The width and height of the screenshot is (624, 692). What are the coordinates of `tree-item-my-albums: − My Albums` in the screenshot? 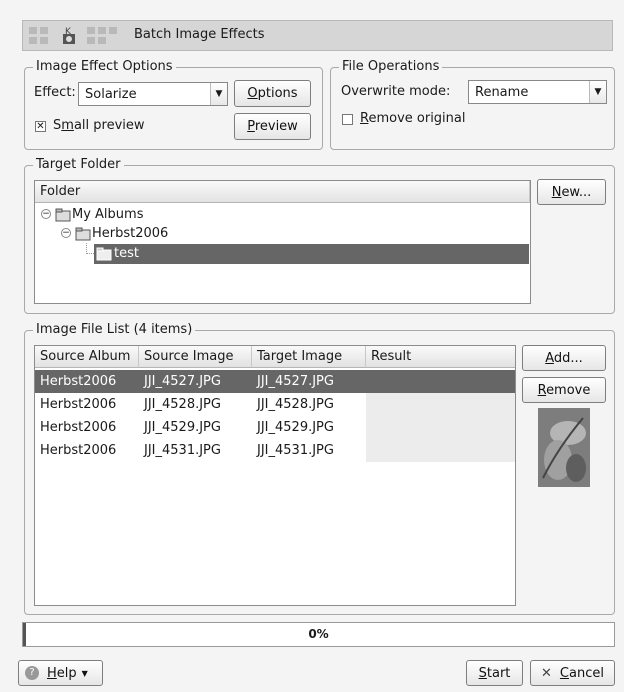 It's located at (141, 215).